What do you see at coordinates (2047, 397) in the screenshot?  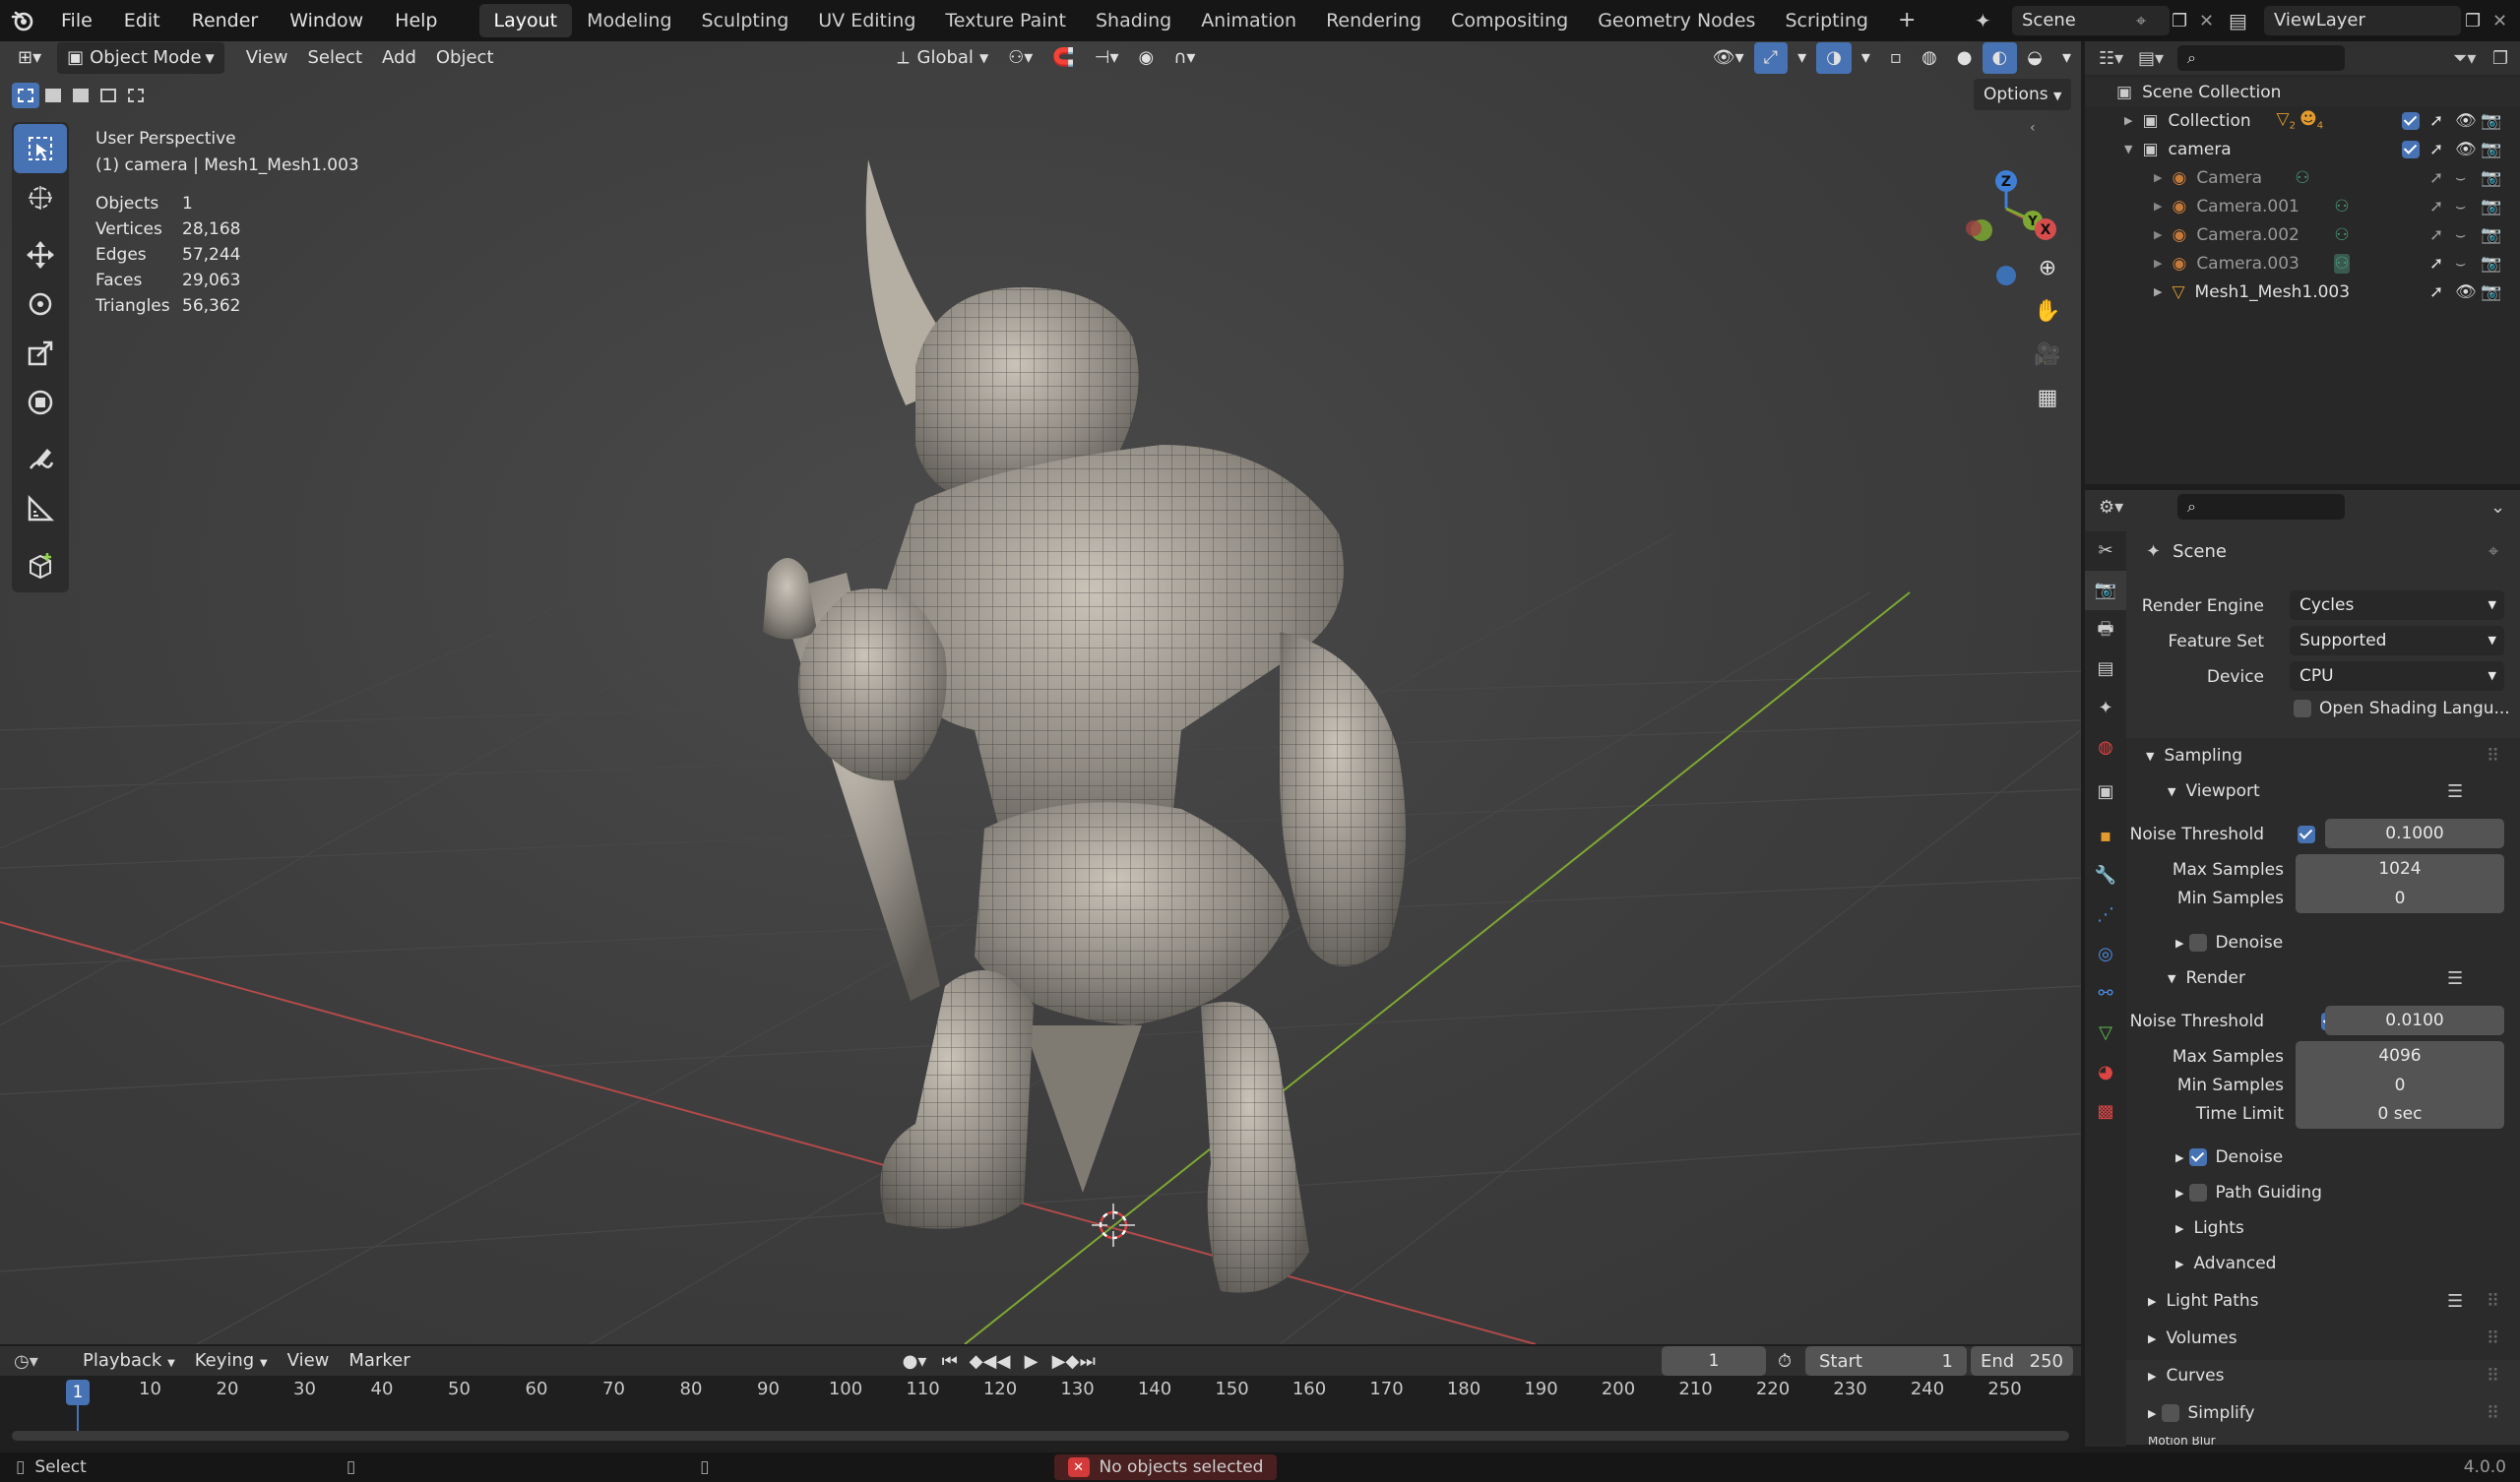 I see `perspective-toggle-icon: ▦` at bounding box center [2047, 397].